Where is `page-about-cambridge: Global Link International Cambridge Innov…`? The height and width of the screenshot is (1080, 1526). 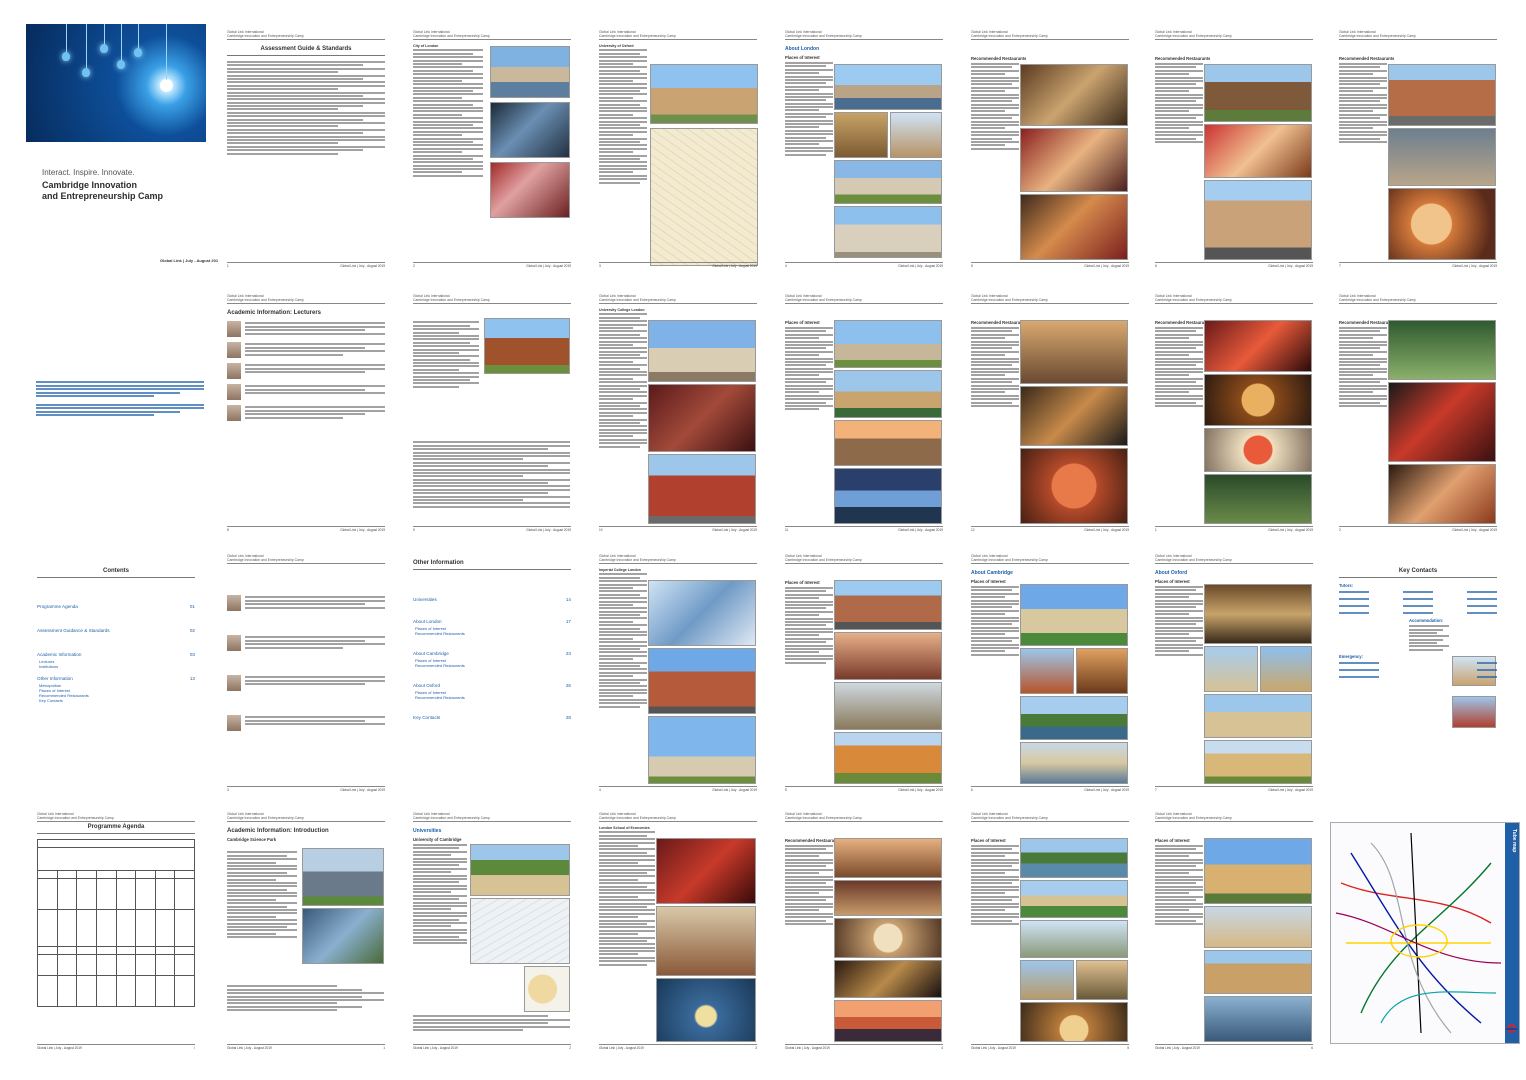 page-about-cambridge: Global Link International Cambridge Innov… is located at coordinates (1050, 673).